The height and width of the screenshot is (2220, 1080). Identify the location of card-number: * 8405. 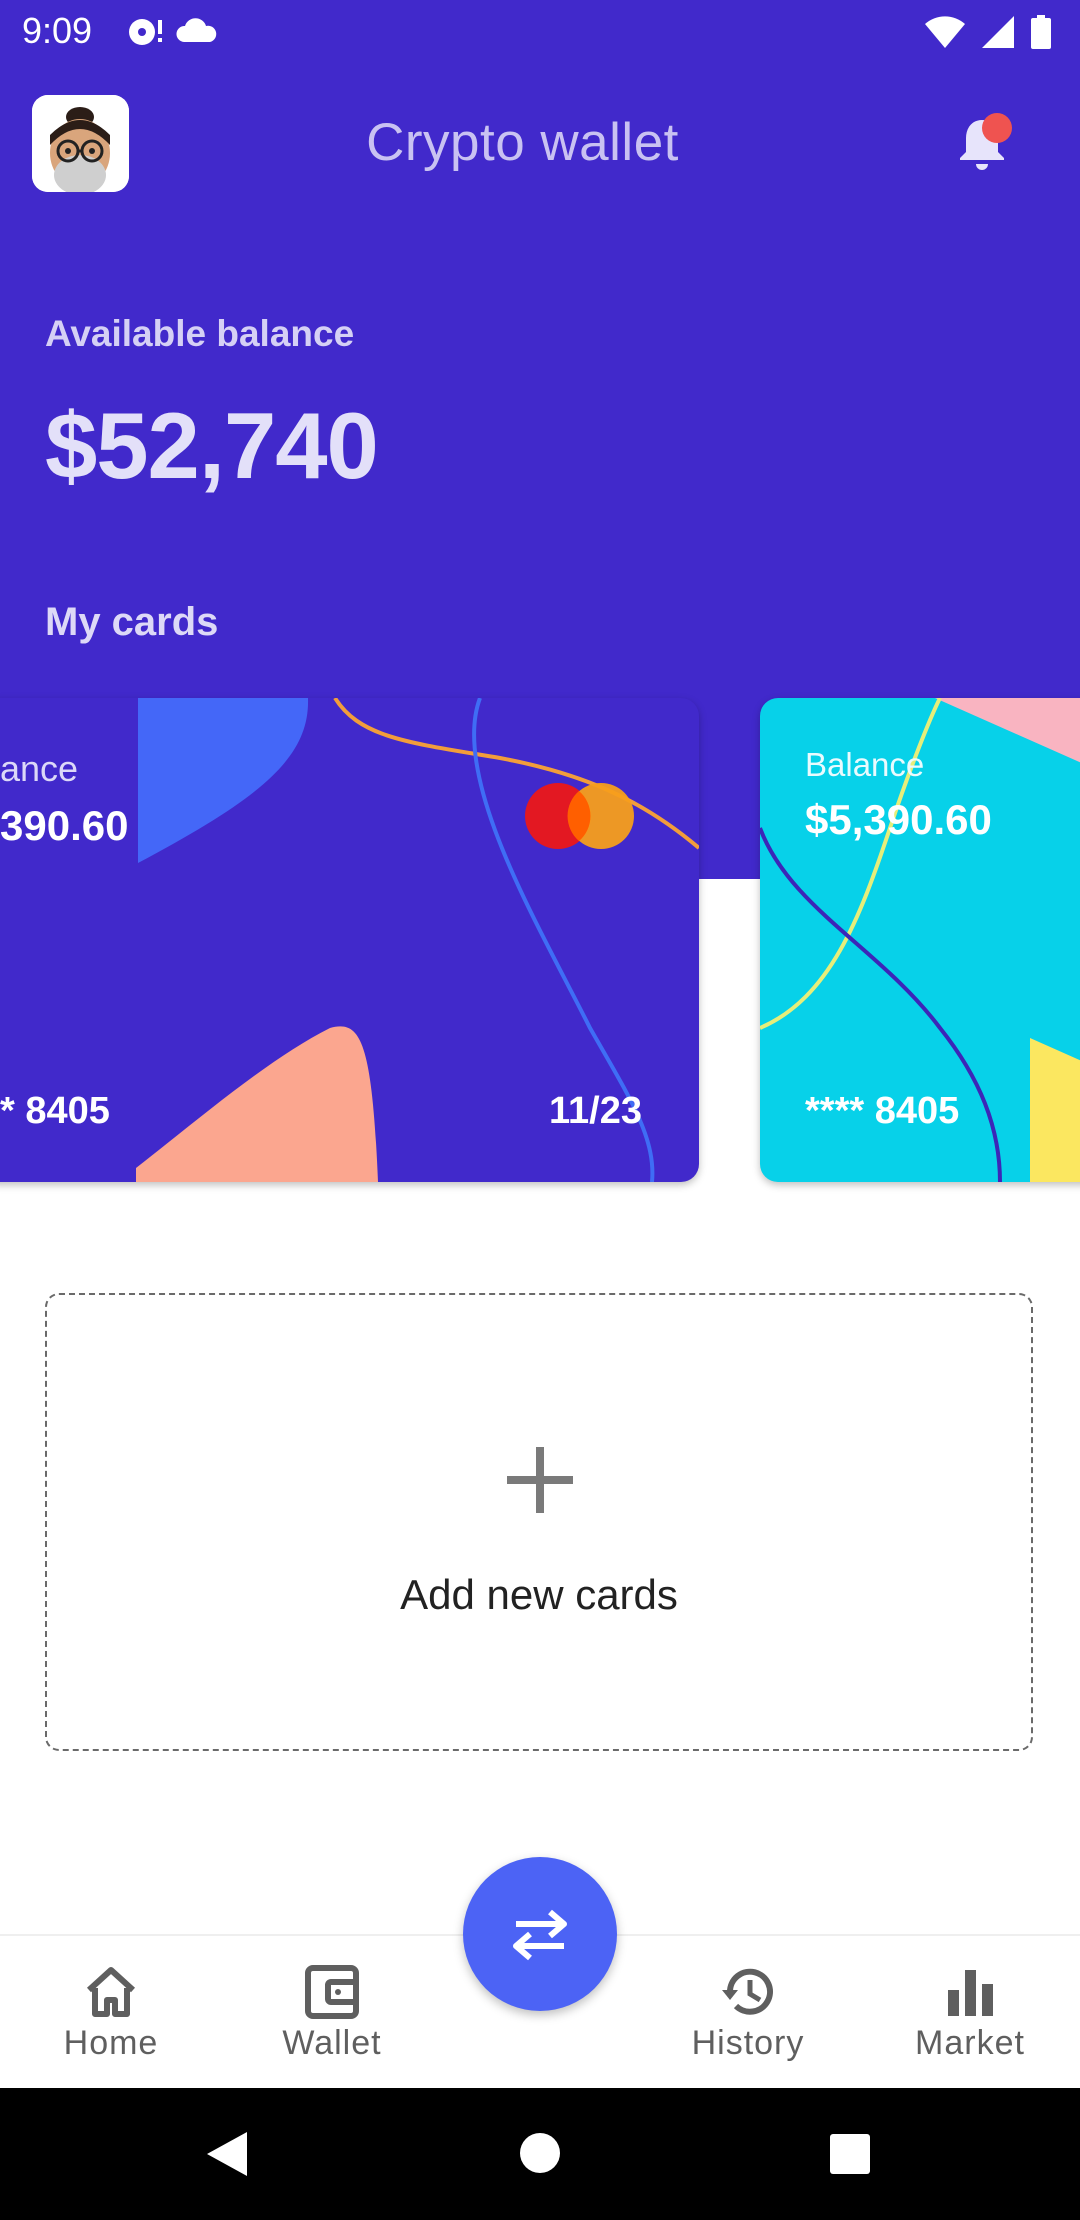
(55, 1111).